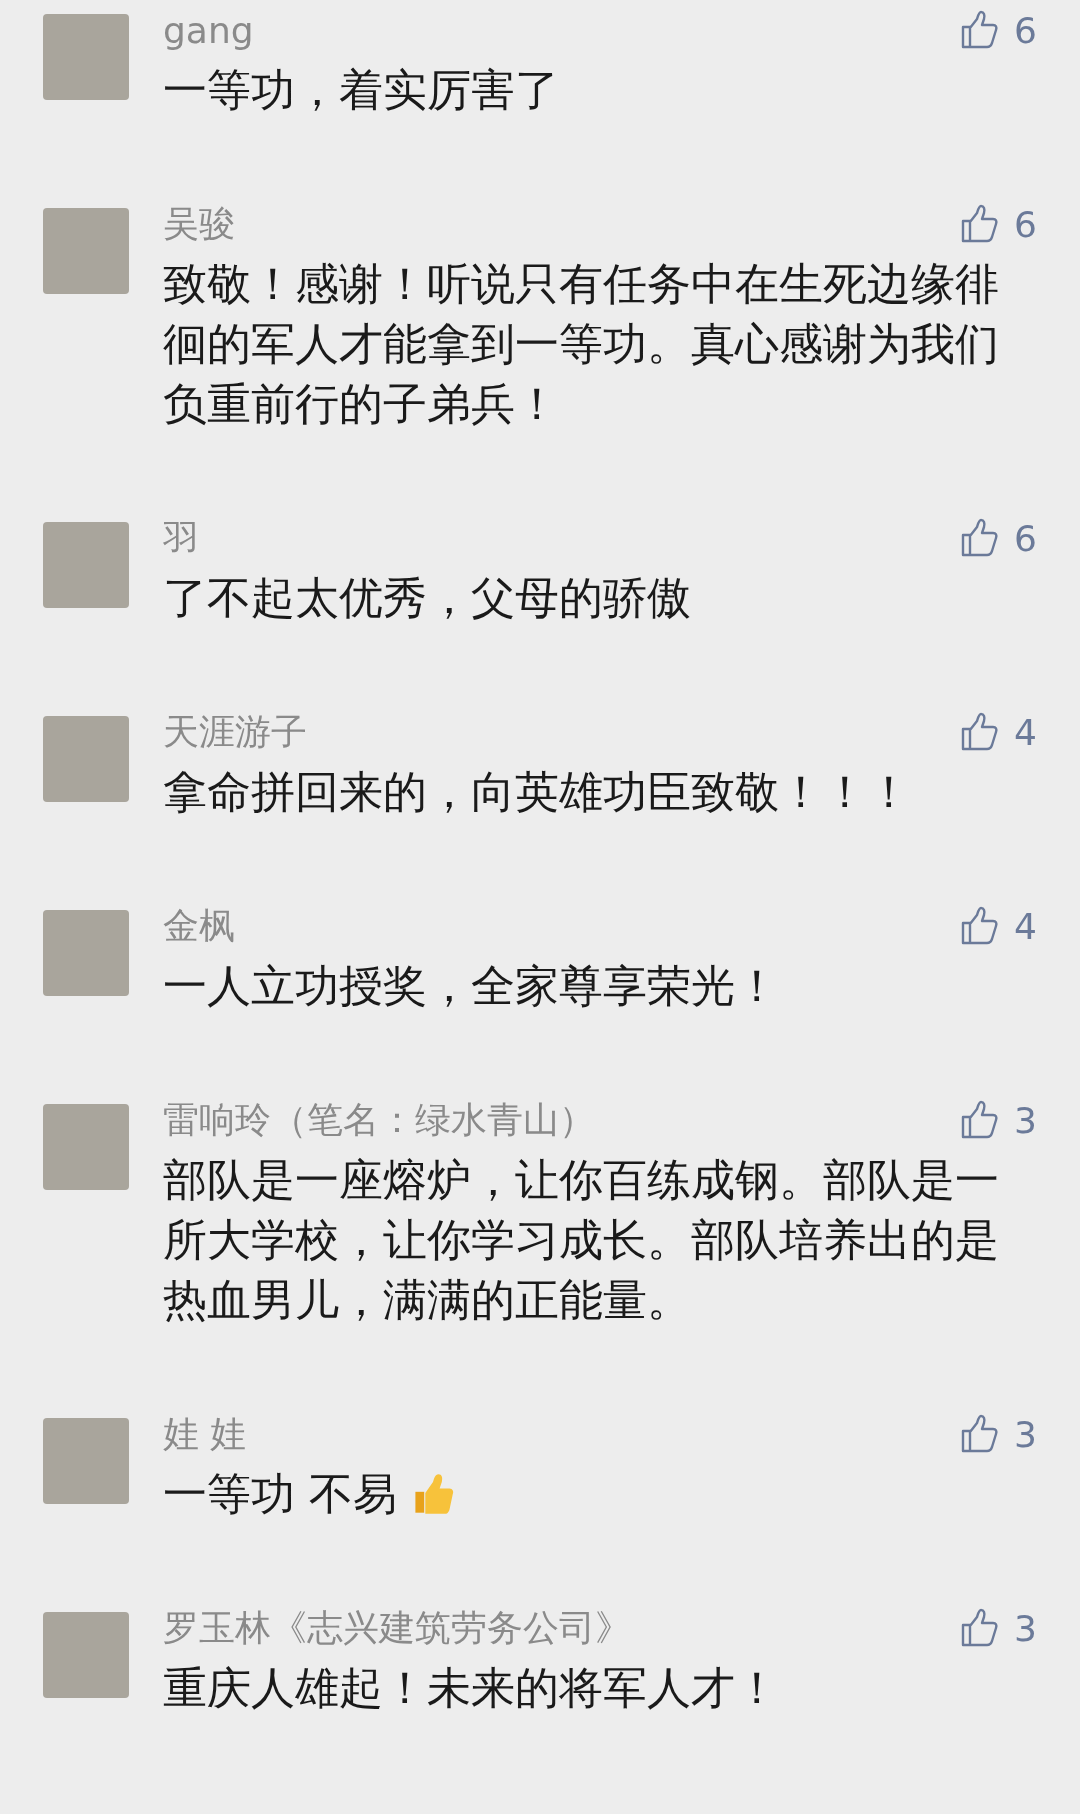 The height and width of the screenshot is (1814, 1080). I want to click on comment-text: 一等功 不易, so click(280, 1494).